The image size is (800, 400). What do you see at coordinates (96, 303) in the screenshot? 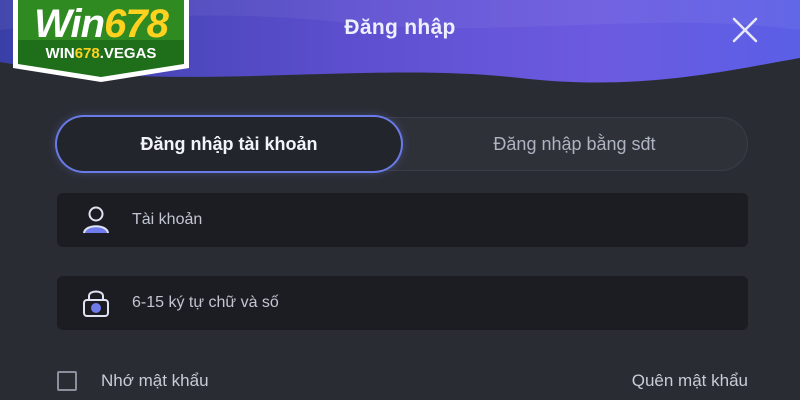
I see `lock-icon` at bounding box center [96, 303].